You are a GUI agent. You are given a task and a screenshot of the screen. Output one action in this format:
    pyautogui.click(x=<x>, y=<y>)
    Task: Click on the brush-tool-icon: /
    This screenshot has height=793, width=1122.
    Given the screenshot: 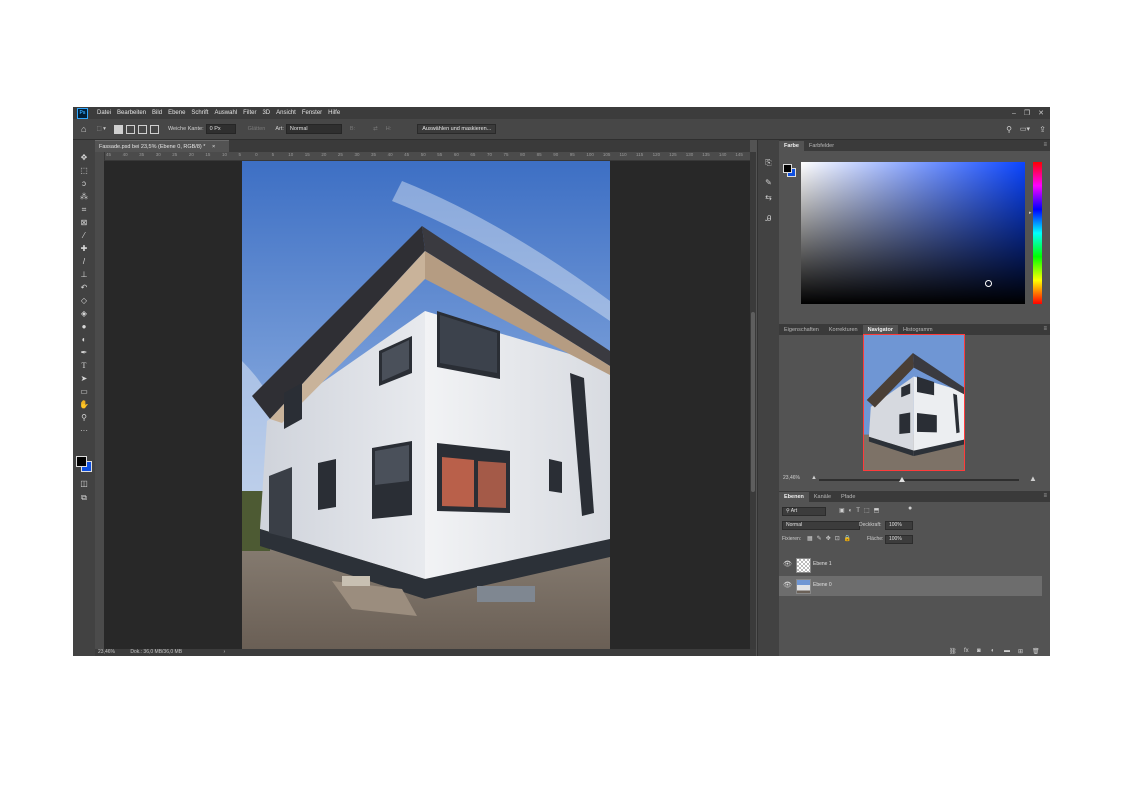 What is the action you would take?
    pyautogui.click(x=84, y=261)
    